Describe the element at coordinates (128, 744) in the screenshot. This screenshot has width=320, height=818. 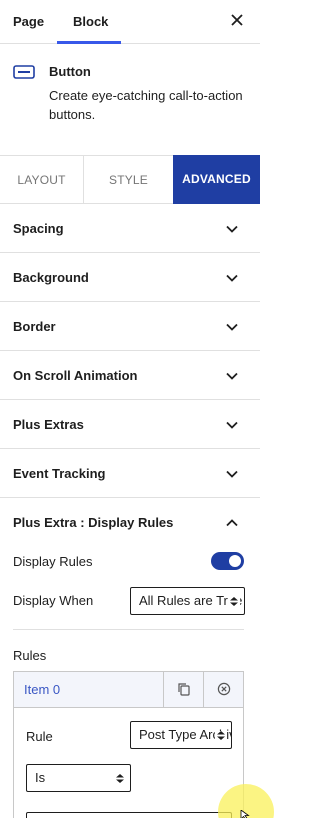
I see `rules-repeater: Item 0 Rule Post Type Archive Is` at that location.